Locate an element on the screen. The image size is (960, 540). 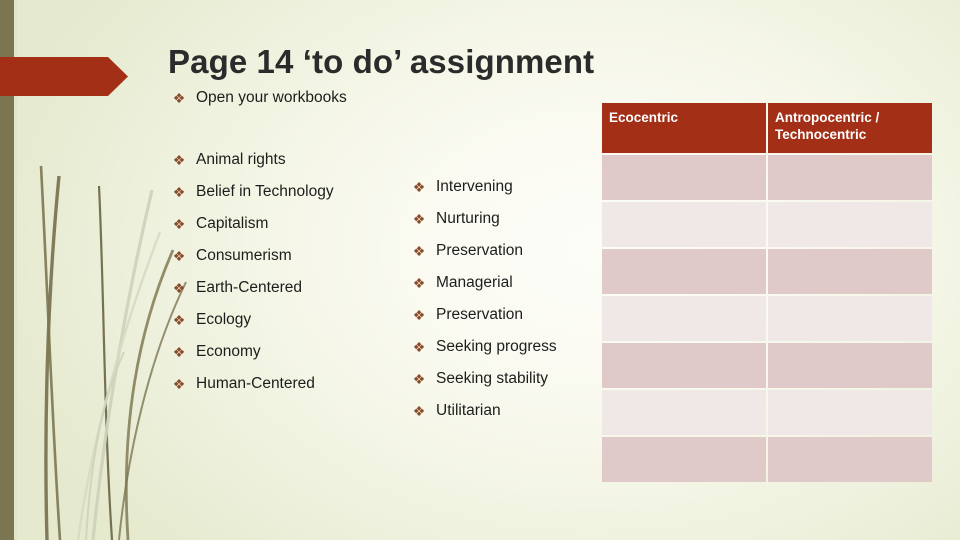
list-item-label: Intervening is located at coordinates (474, 186).